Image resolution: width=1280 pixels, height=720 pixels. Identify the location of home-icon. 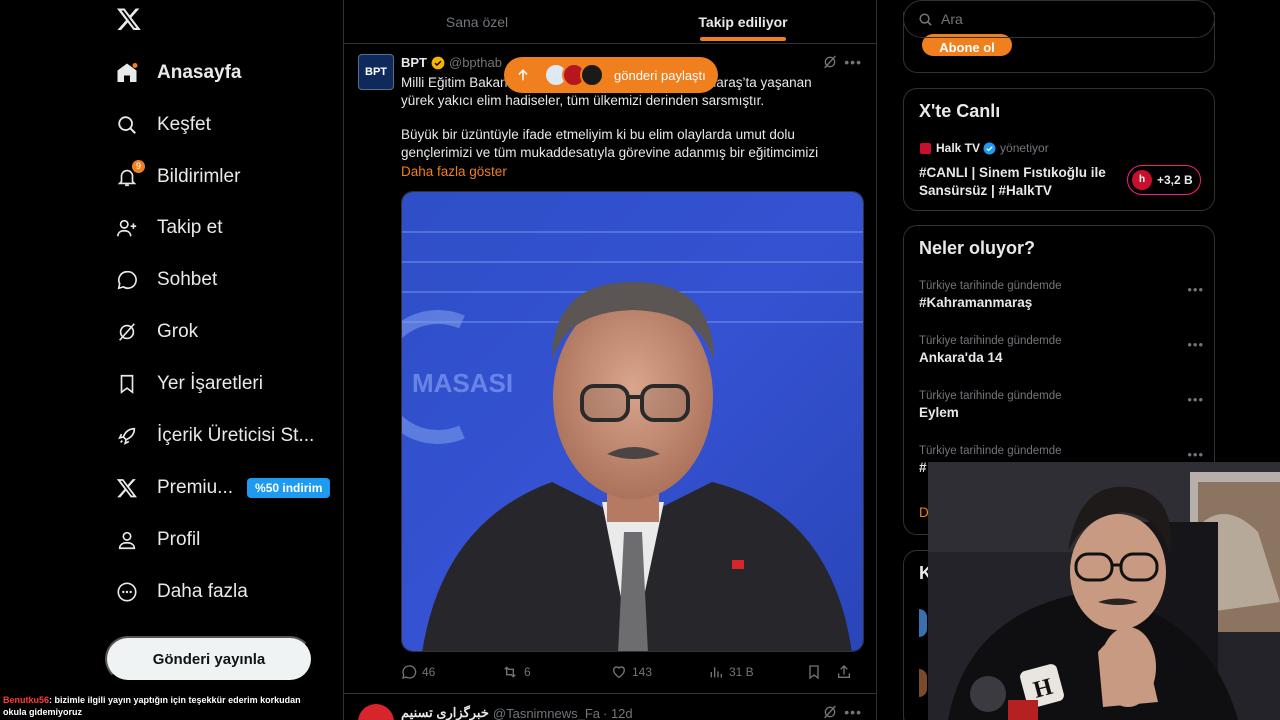
(127, 73).